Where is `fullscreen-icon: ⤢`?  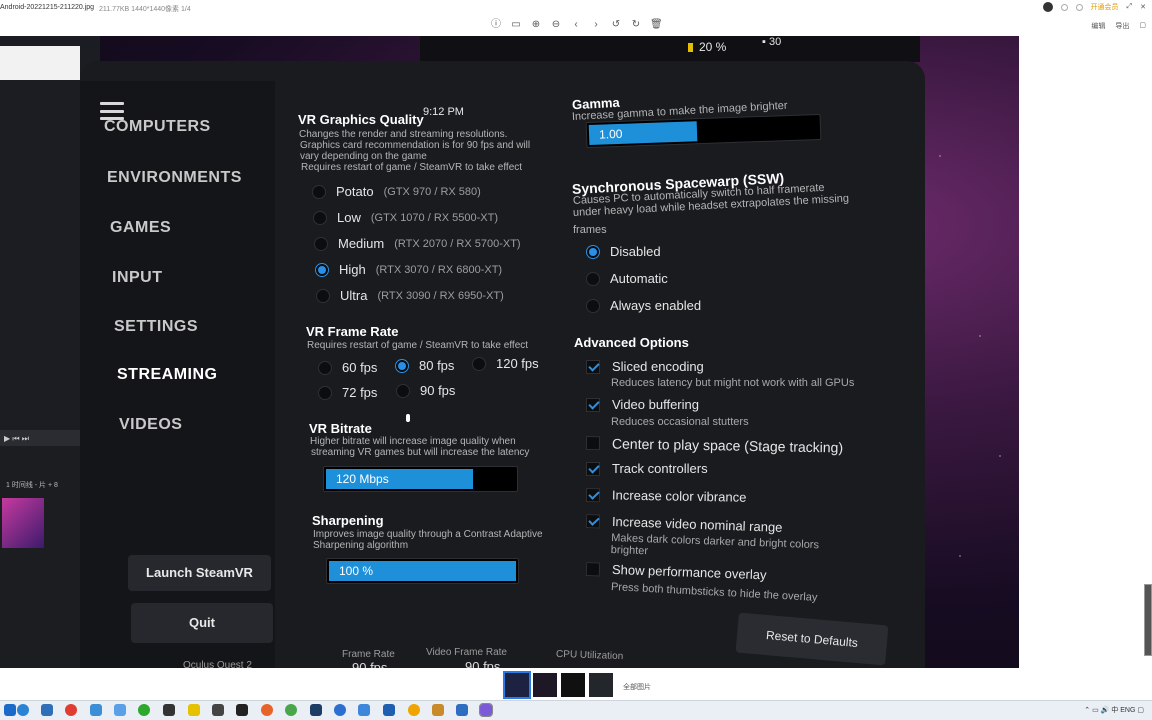 fullscreen-icon: ⤢ is located at coordinates (1130, 7).